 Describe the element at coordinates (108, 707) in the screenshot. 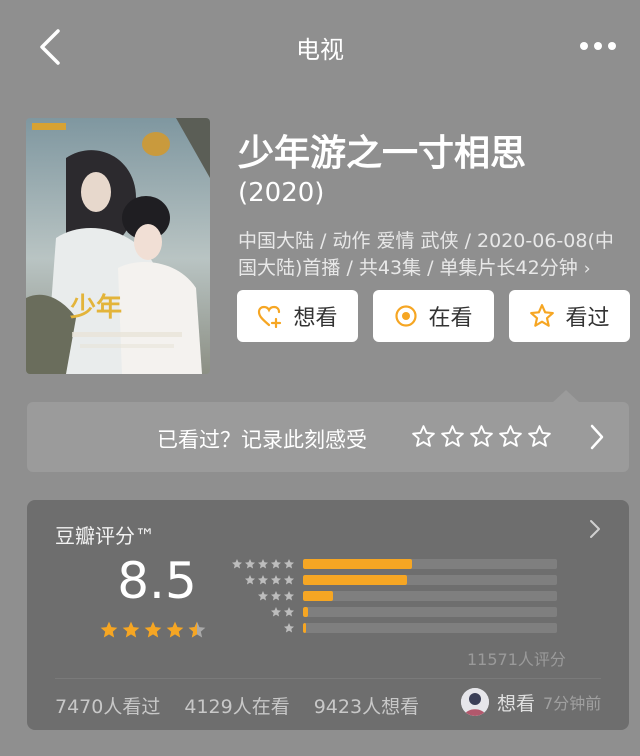

I see `watched-count: 7470人看过` at that location.